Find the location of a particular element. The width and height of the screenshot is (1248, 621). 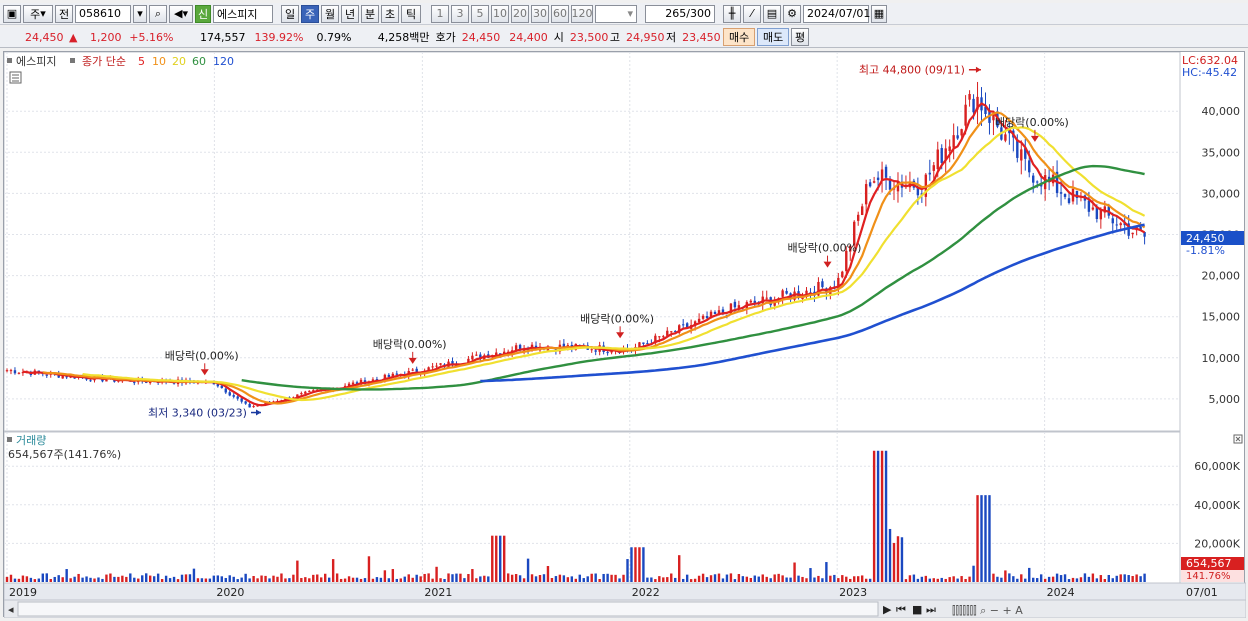

price-tick-label: 40,000 is located at coordinates (1221, 111).